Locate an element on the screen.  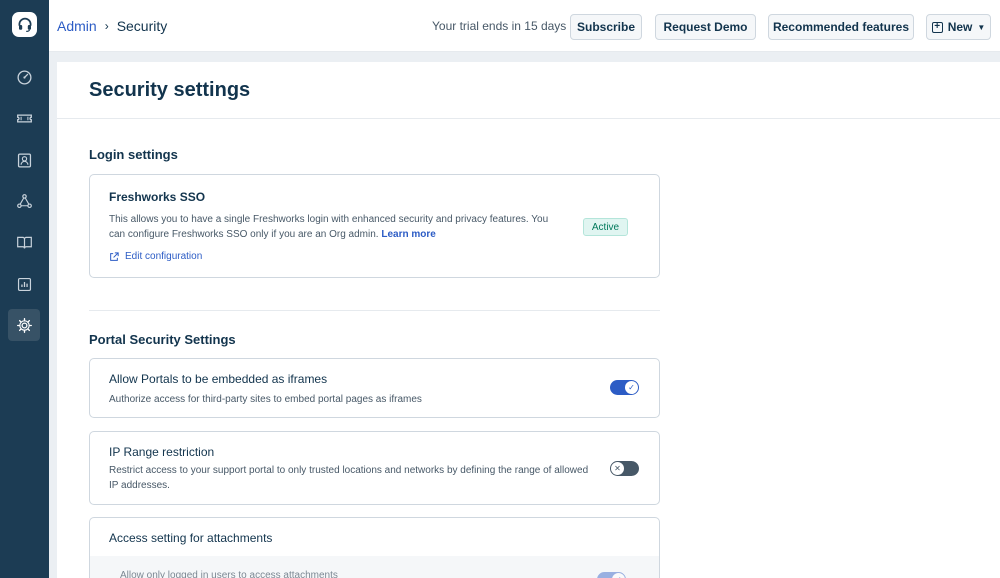
request-demo-button: Request Demo is located at coordinates (705, 27).